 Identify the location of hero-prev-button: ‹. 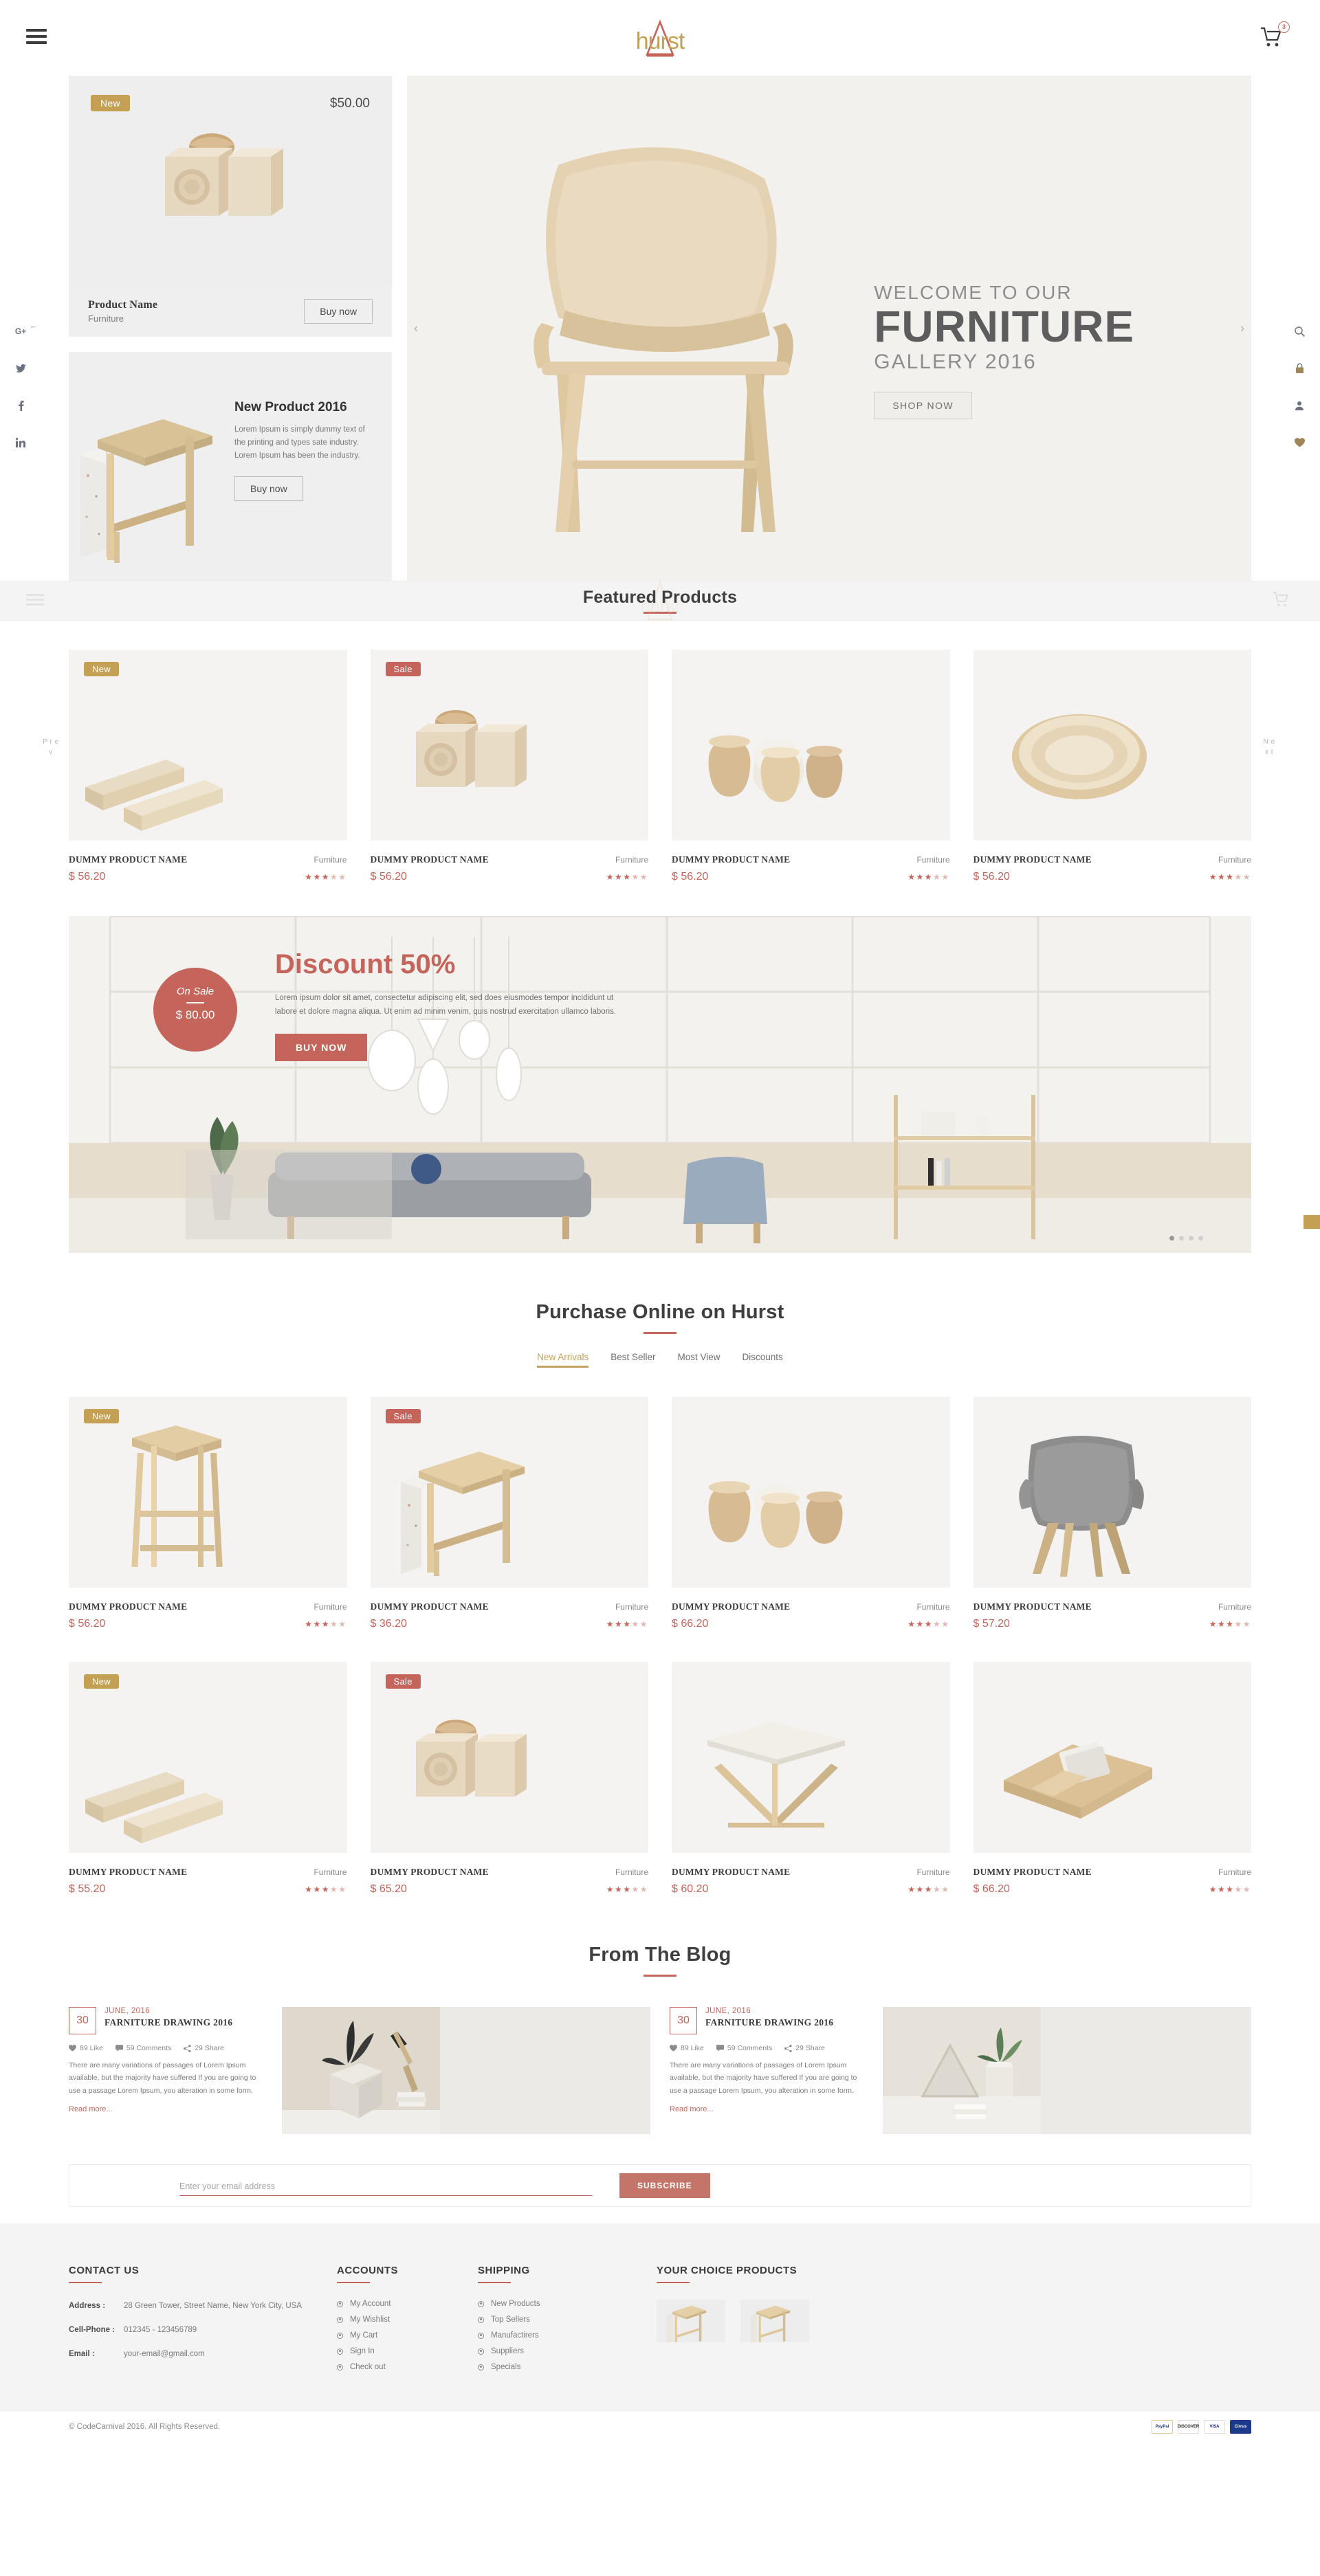
(416, 328).